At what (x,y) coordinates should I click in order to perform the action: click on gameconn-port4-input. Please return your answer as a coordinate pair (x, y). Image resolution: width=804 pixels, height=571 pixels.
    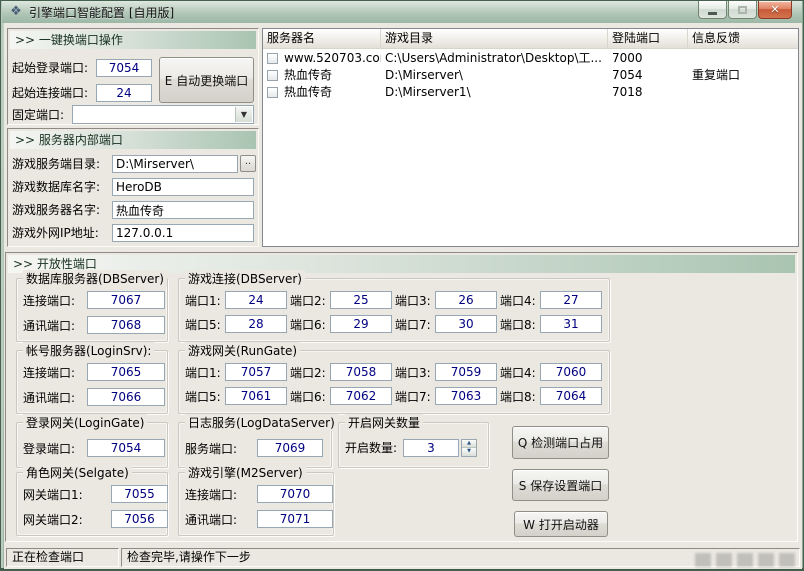
    Looking at the image, I should click on (571, 300).